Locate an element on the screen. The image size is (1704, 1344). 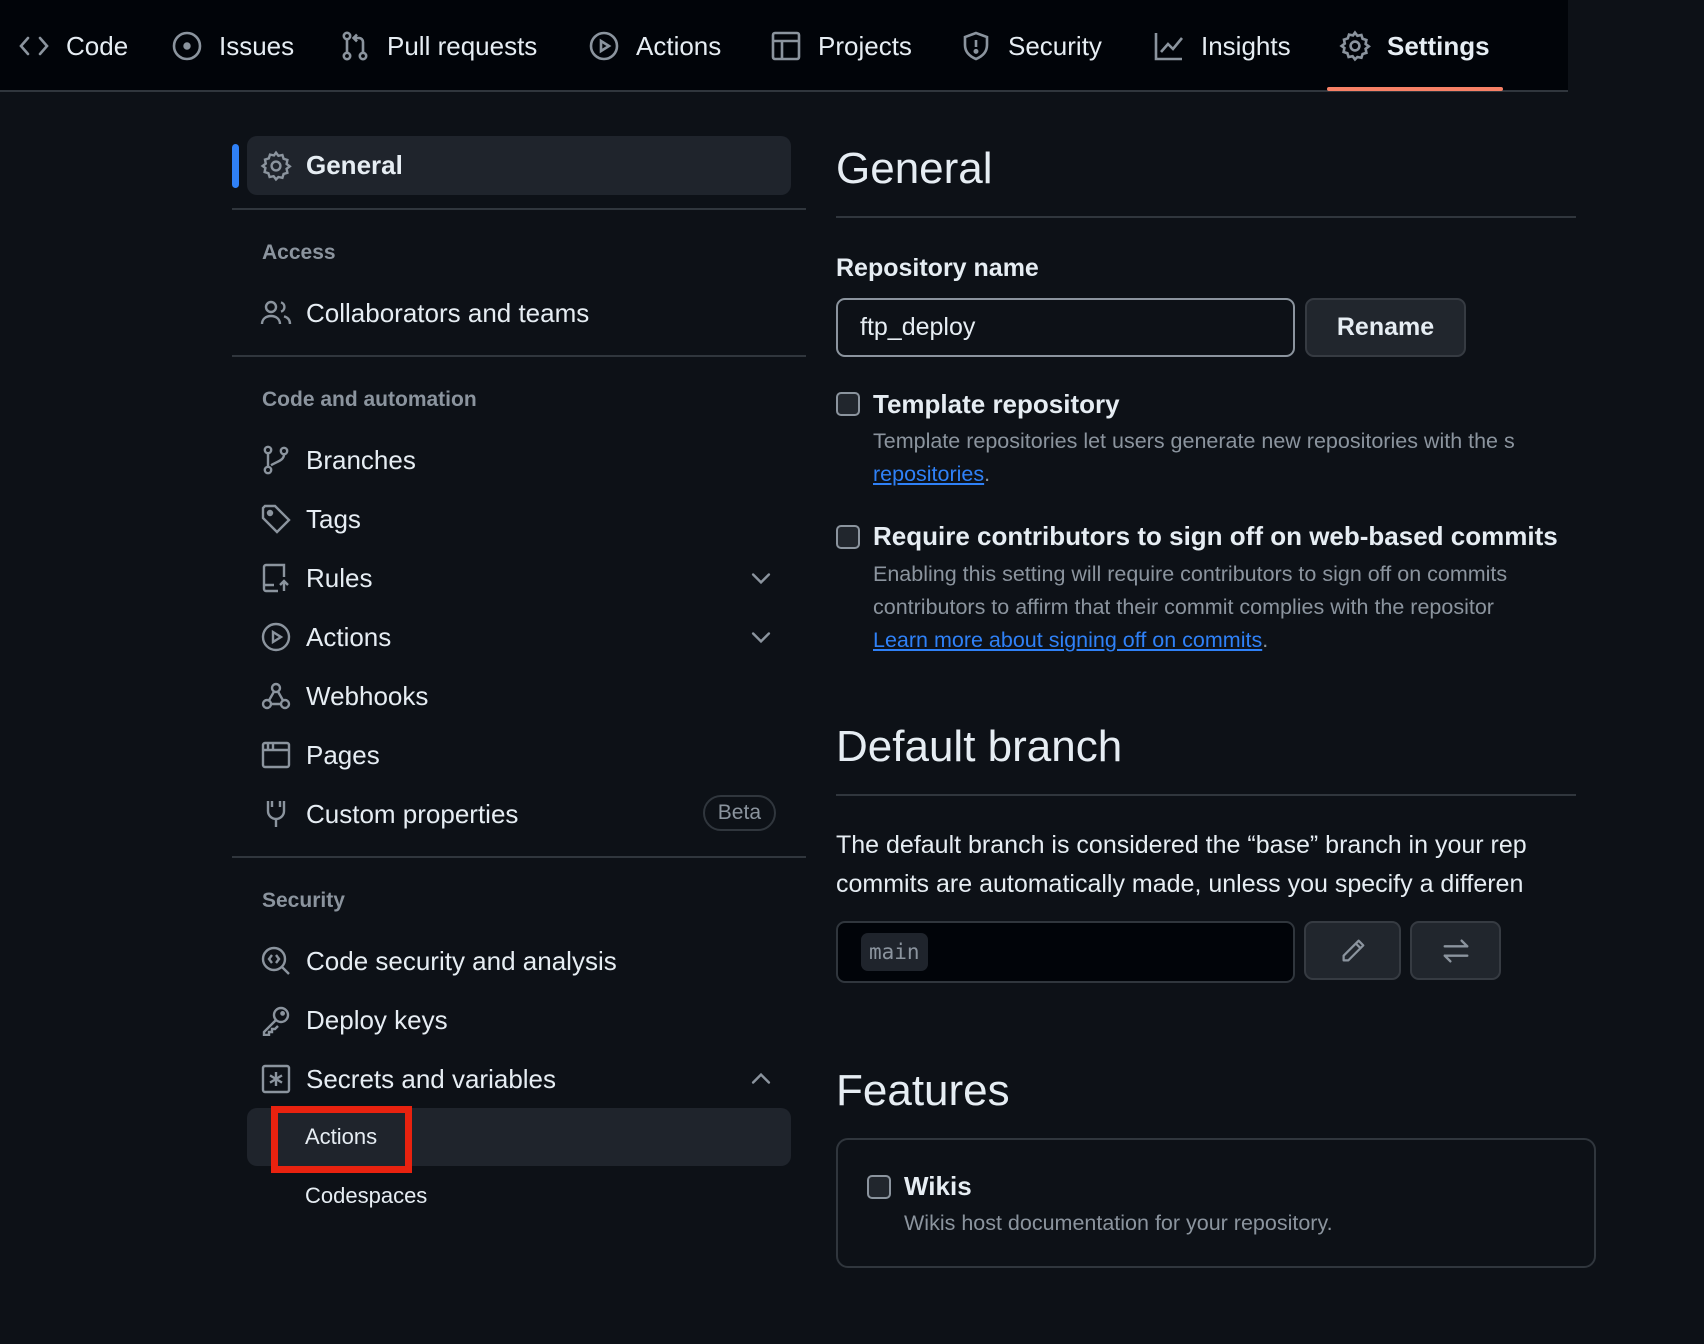
chevron-up-icon is located at coordinates (761, 1079).